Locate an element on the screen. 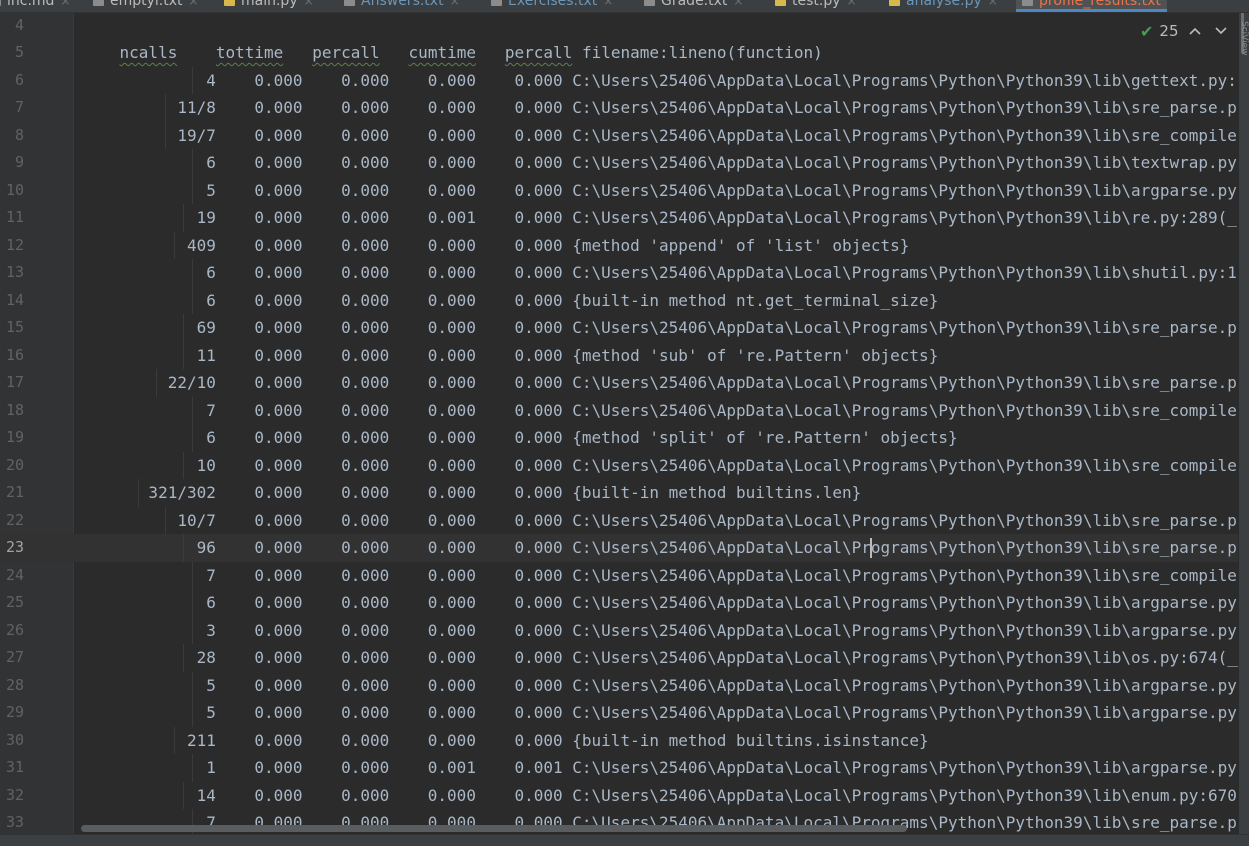  next-highlight-button is located at coordinates (1221, 31).